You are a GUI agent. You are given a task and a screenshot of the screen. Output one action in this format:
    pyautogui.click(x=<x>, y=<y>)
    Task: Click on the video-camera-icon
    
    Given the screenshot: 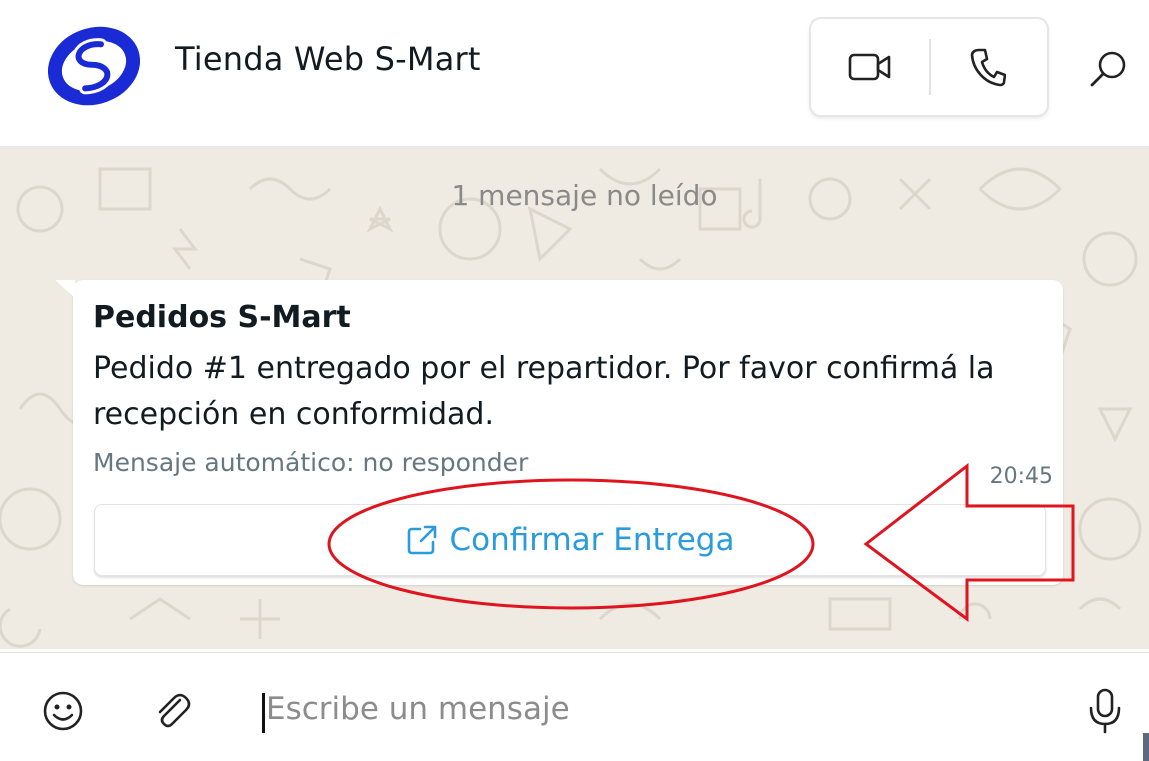 What is the action you would take?
    pyautogui.click(x=869, y=67)
    